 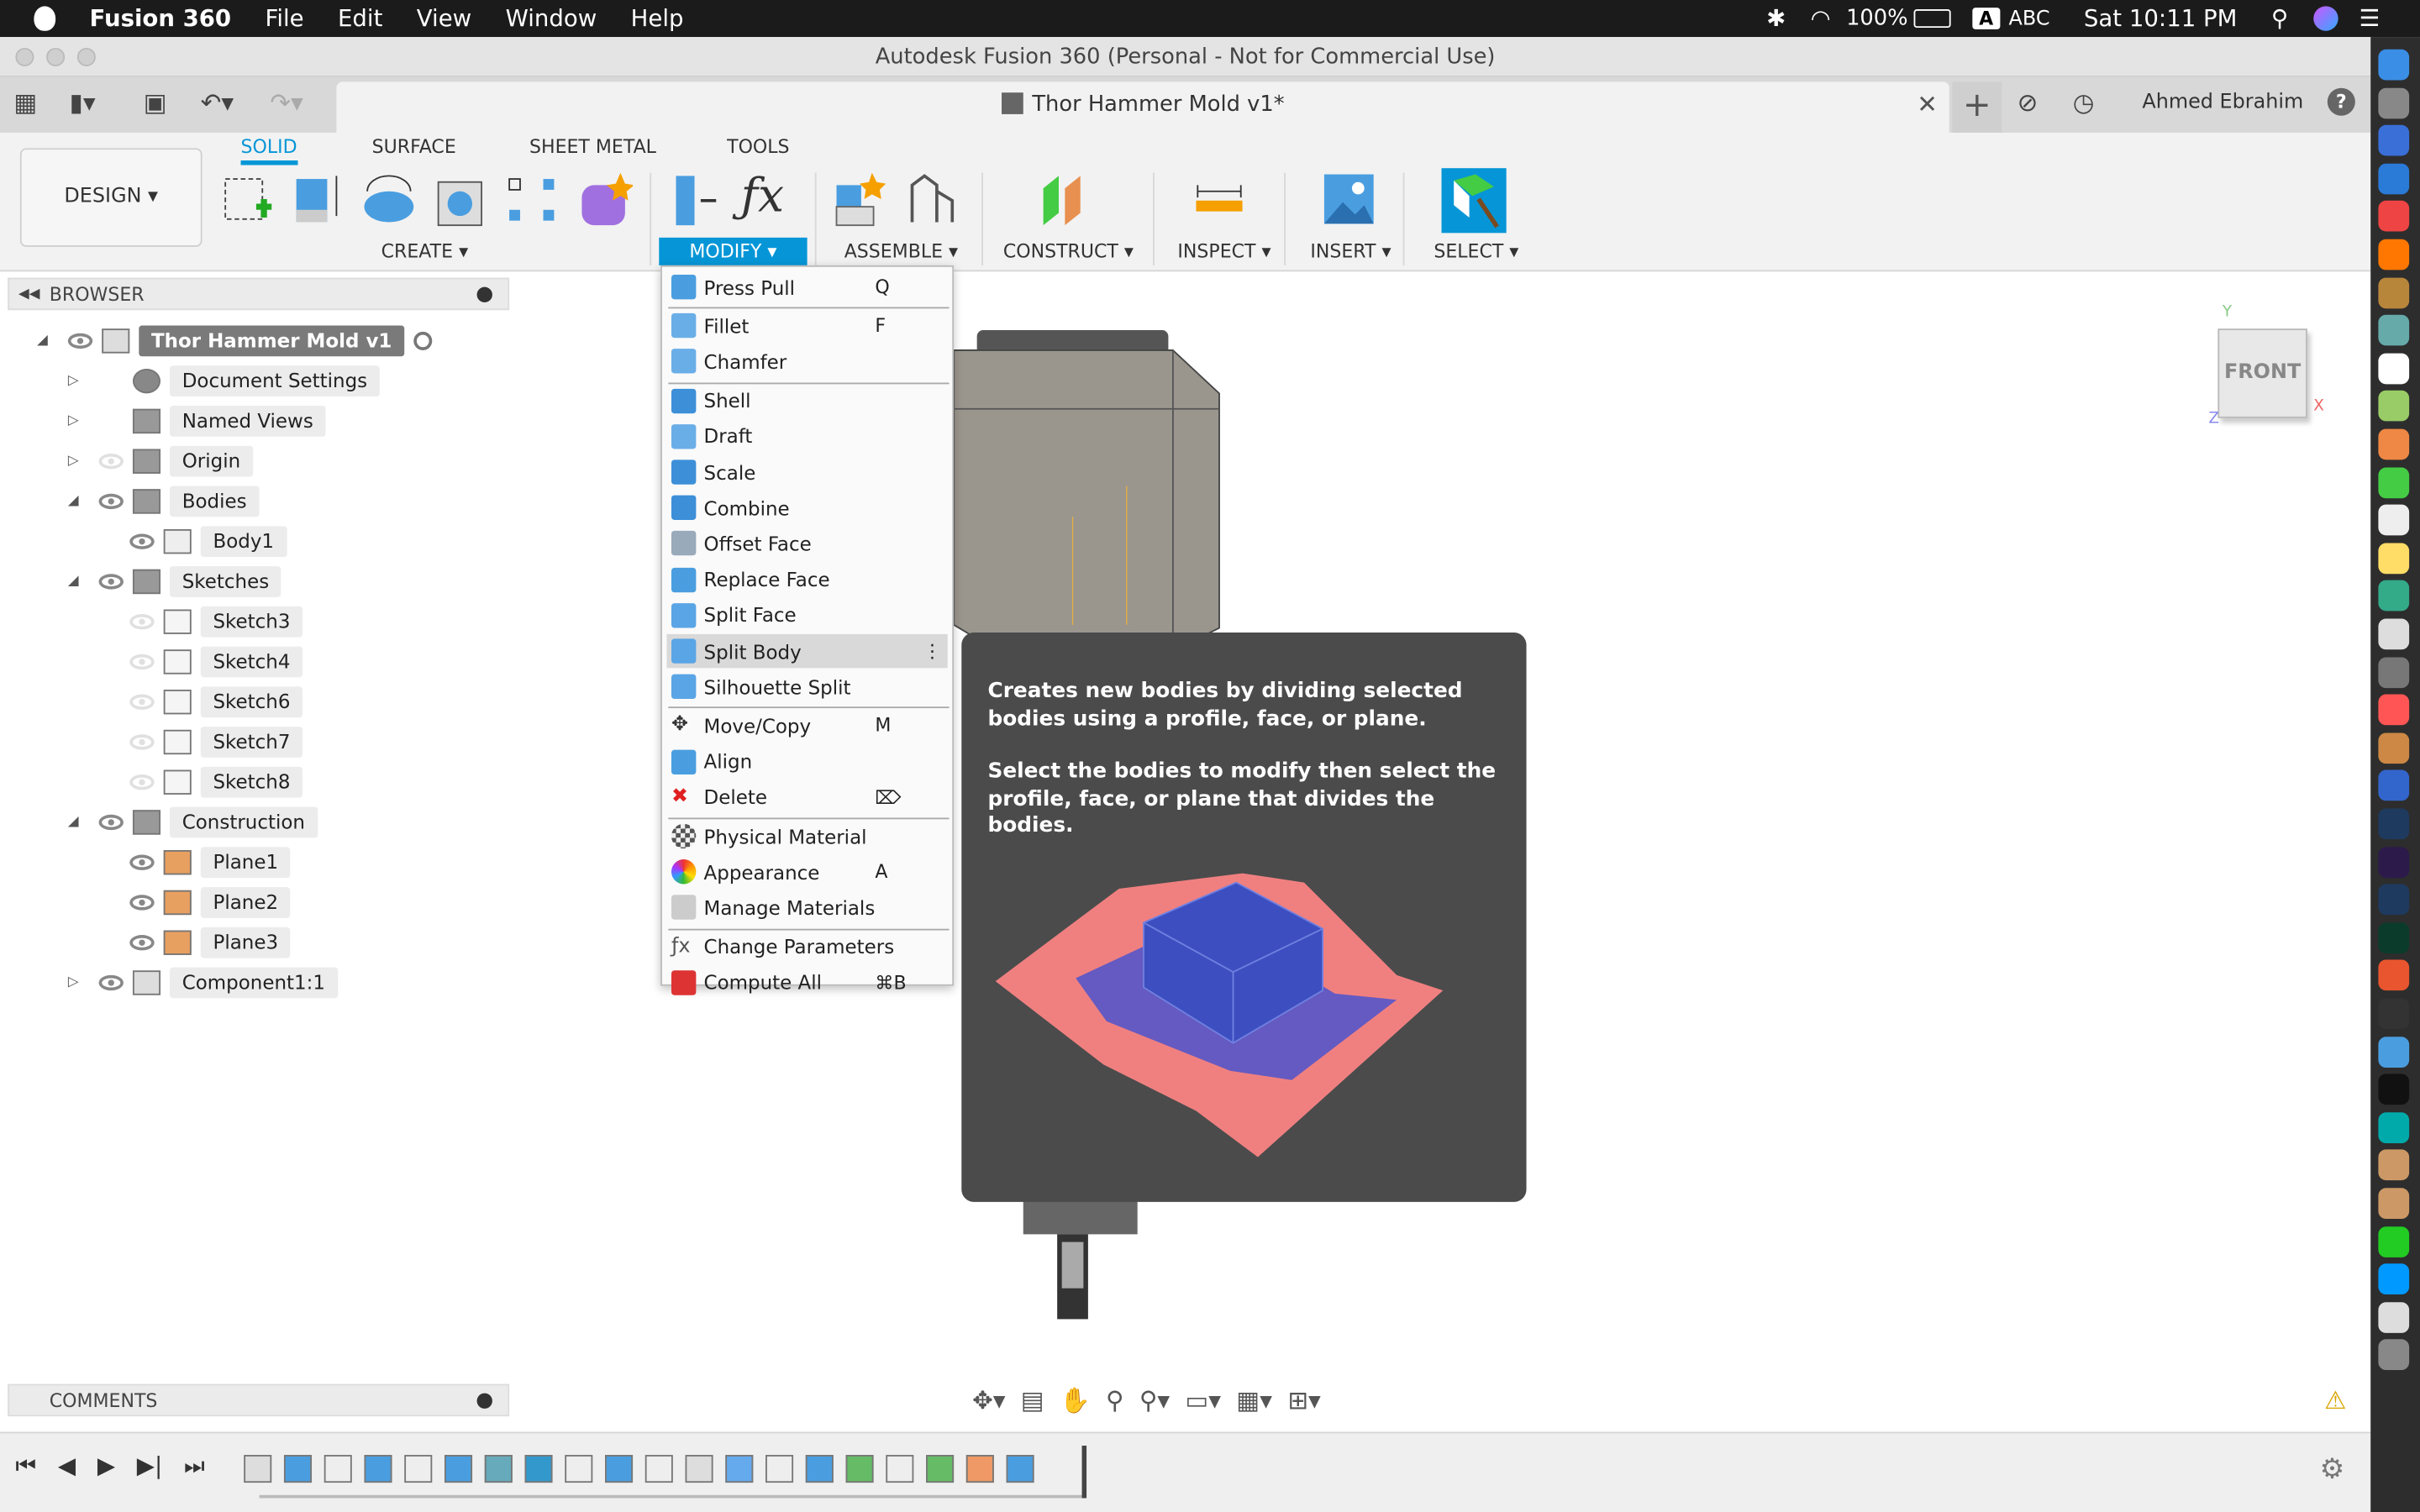 I want to click on menu-help: Help, so click(x=658, y=19).